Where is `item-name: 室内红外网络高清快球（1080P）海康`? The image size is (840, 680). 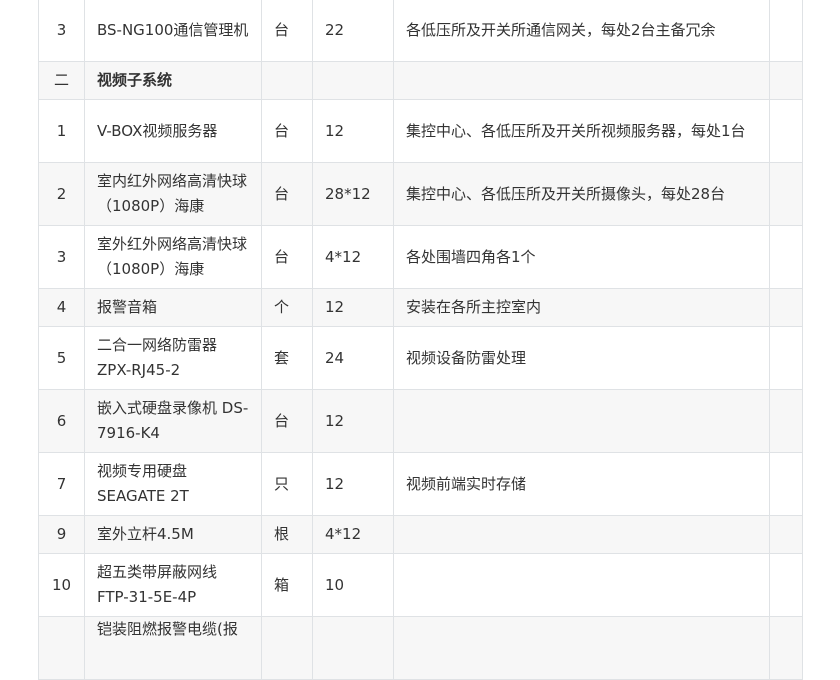 item-name: 室内红外网络高清快球（1080P）海康 is located at coordinates (173, 194).